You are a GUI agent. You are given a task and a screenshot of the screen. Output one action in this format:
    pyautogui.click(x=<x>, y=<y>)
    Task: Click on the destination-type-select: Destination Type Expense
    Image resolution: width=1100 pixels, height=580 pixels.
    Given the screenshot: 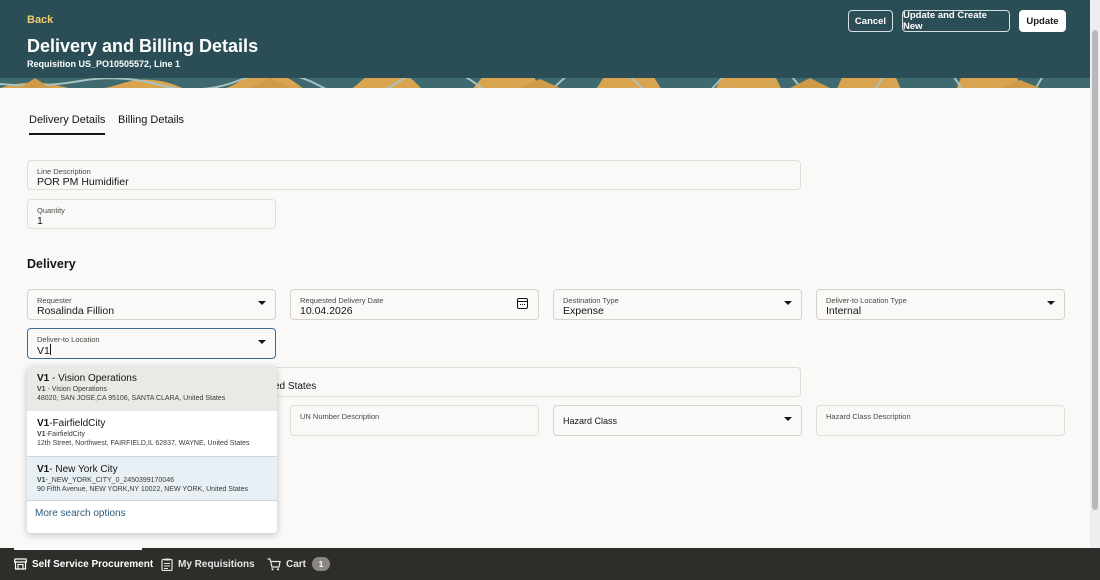 What is the action you would take?
    pyautogui.click(x=677, y=304)
    